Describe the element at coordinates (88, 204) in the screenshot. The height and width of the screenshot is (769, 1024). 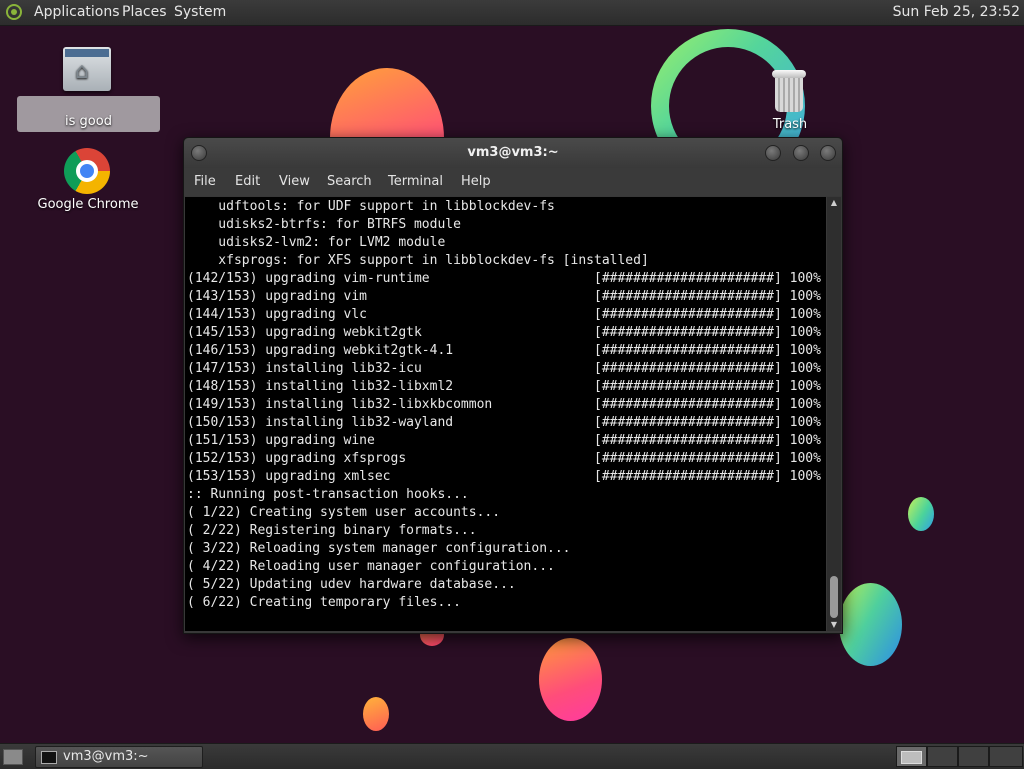
I see `desktop-icon-label: Google Chrome` at that location.